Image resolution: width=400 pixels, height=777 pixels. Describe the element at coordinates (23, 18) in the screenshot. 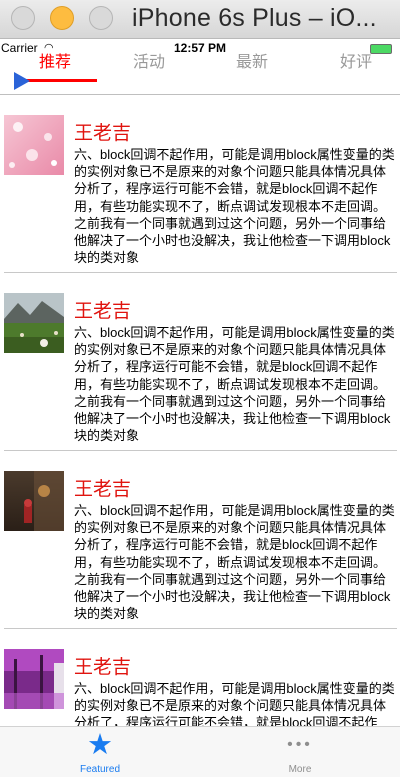

I see `window-close-button` at that location.